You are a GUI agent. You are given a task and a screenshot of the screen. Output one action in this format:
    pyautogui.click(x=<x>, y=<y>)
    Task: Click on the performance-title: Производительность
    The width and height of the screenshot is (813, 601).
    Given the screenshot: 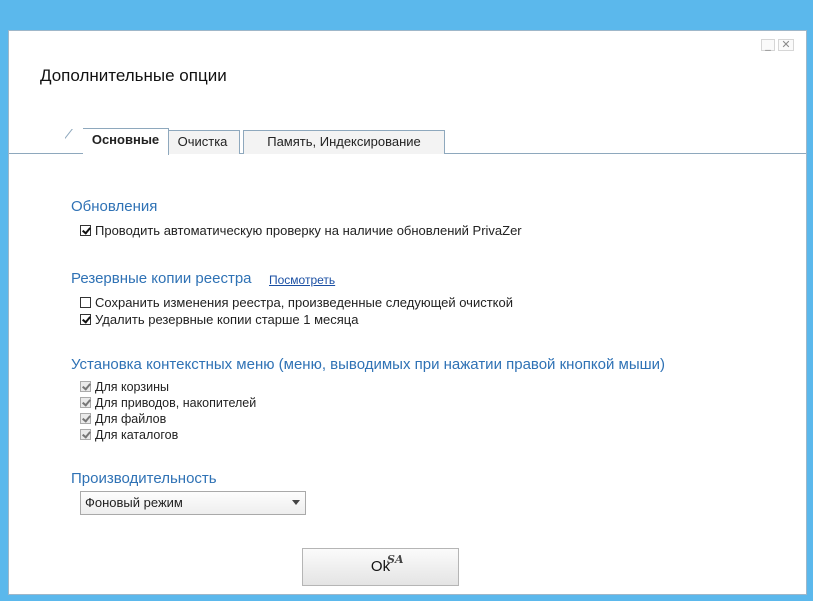 What is the action you would take?
    pyautogui.click(x=144, y=478)
    